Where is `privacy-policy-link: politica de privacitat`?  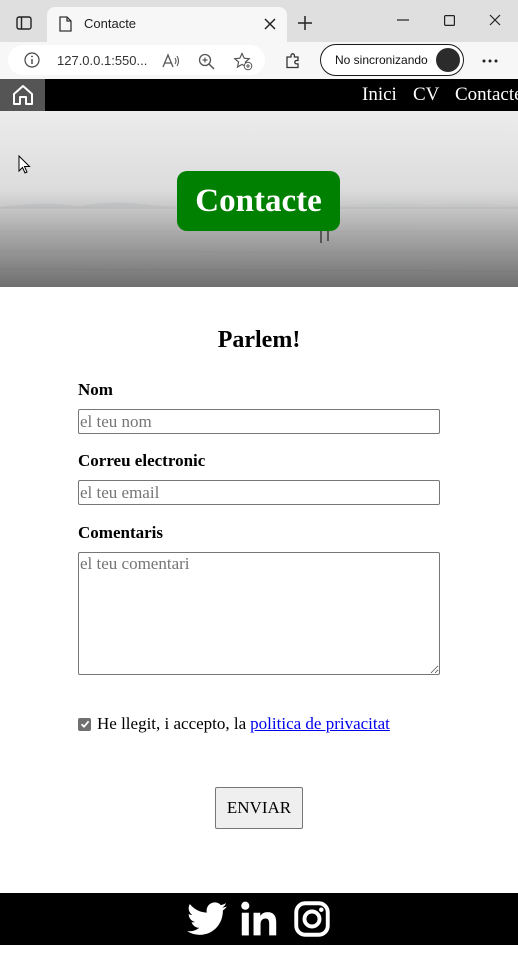
privacy-policy-link: politica de privacitat is located at coordinates (320, 724).